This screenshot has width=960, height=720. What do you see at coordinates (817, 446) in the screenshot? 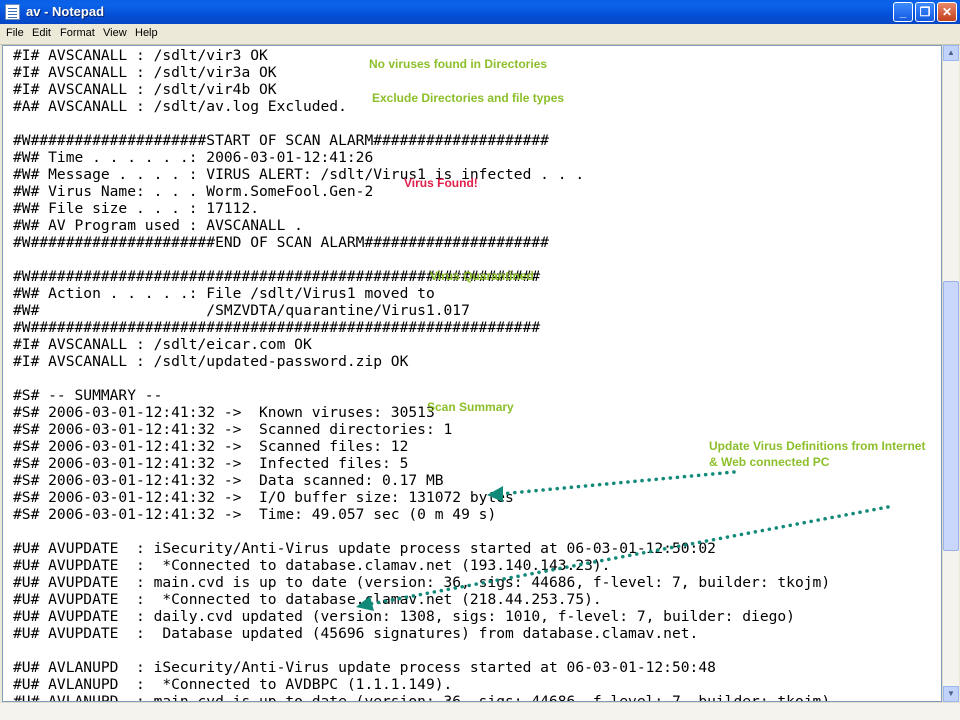
I see `annotation-update-line1: Update Virus Definitions from Internet` at bounding box center [817, 446].